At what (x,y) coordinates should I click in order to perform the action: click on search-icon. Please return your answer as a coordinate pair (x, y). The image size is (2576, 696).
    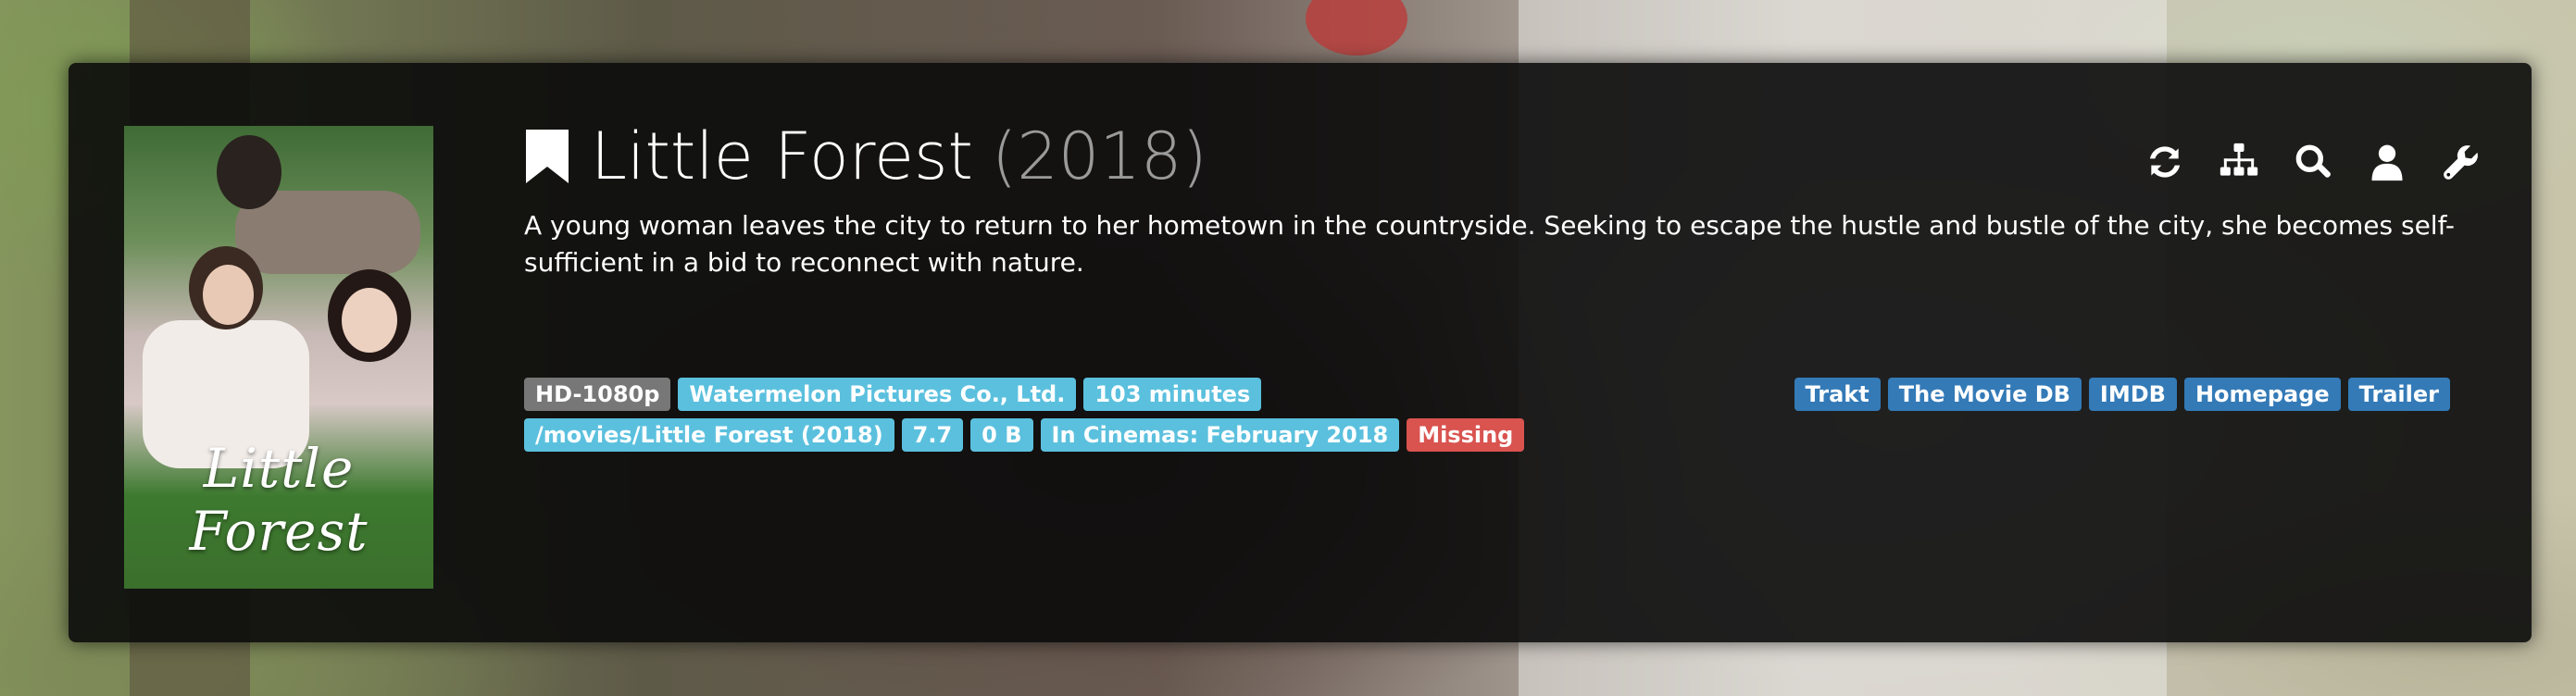
    Looking at the image, I should click on (2313, 162).